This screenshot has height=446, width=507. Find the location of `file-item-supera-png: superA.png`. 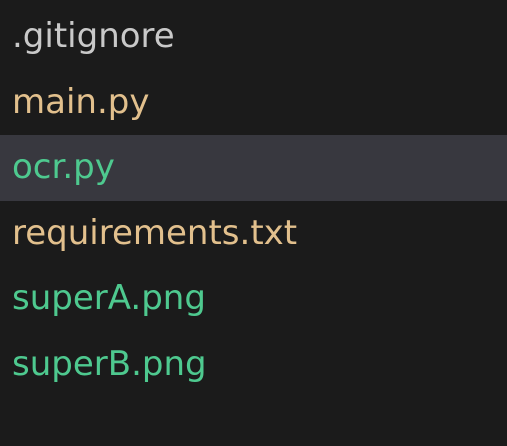

file-item-supera-png: superA.png is located at coordinates (253, 299).